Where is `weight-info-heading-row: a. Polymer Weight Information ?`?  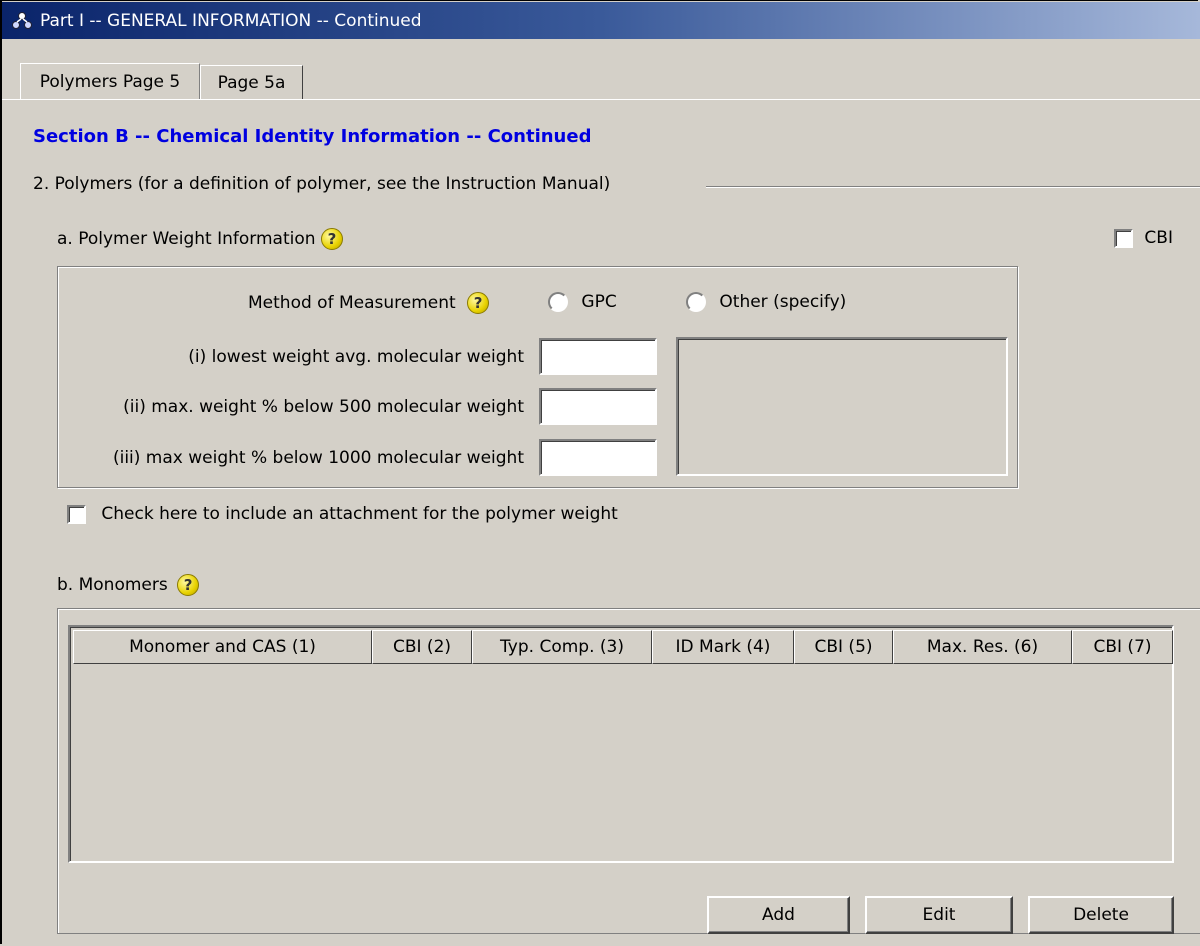
weight-info-heading-row: a. Polymer Weight Information ? is located at coordinates (200, 239).